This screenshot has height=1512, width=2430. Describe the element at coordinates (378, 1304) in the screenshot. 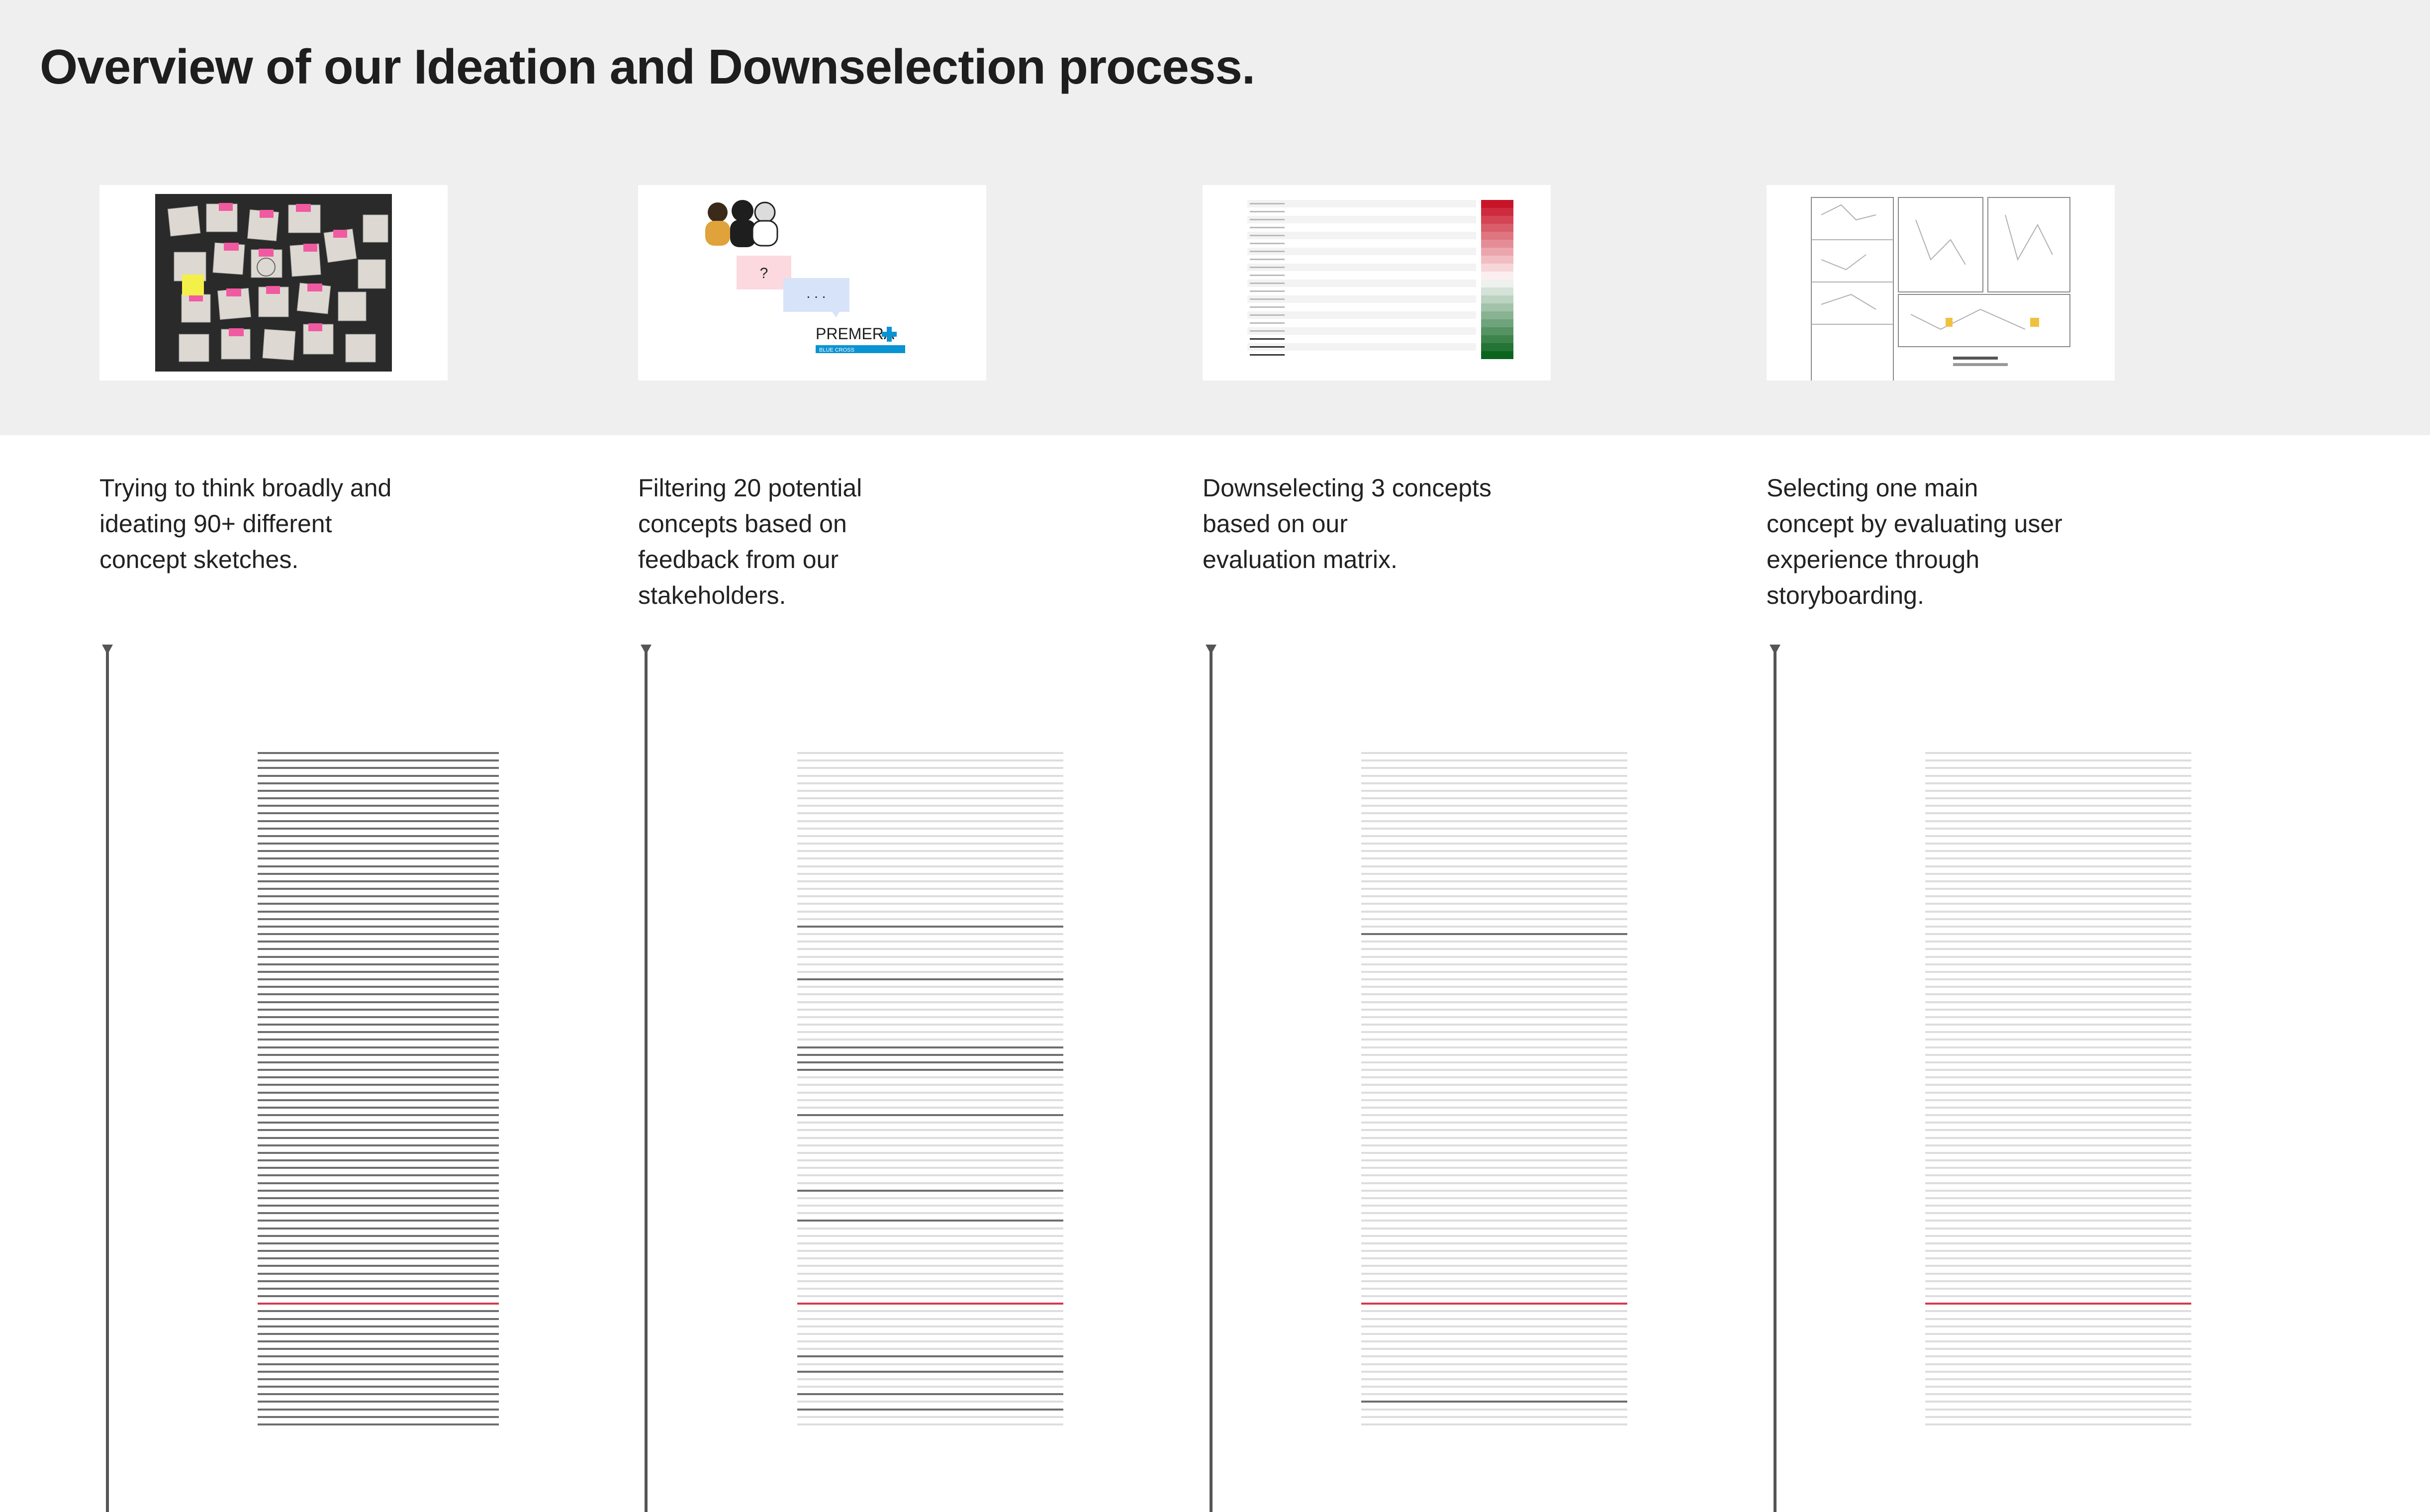

I see `selected-concept-line` at that location.